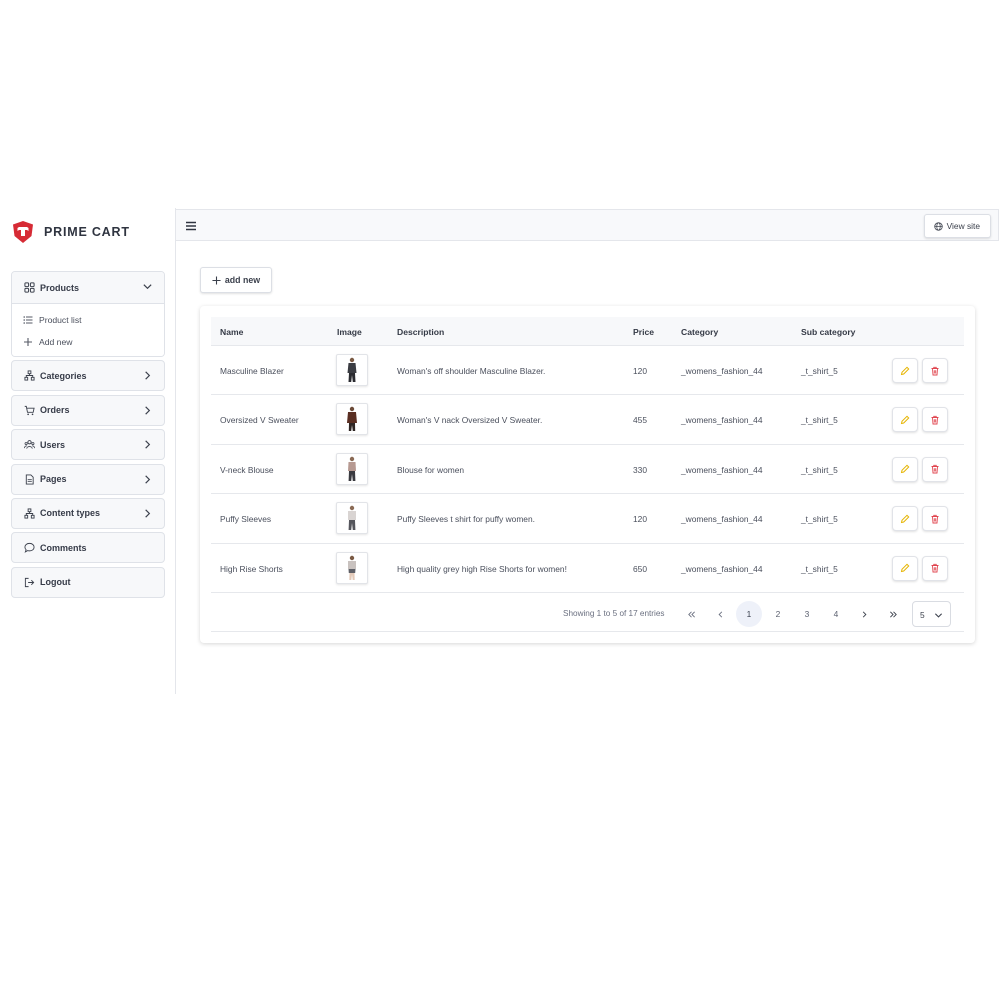 This screenshot has height=1000, width=1000. I want to click on sidebar-subitem-label: Product list, so click(60, 320).